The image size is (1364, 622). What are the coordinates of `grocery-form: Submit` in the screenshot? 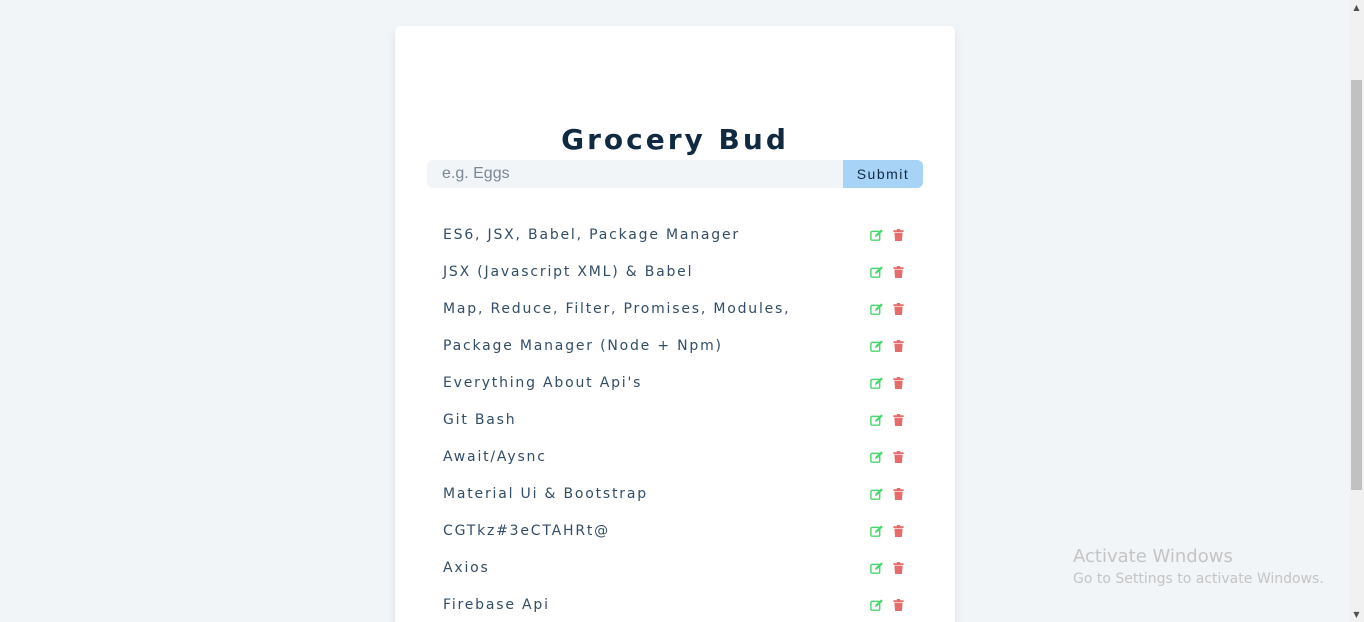 It's located at (675, 174).